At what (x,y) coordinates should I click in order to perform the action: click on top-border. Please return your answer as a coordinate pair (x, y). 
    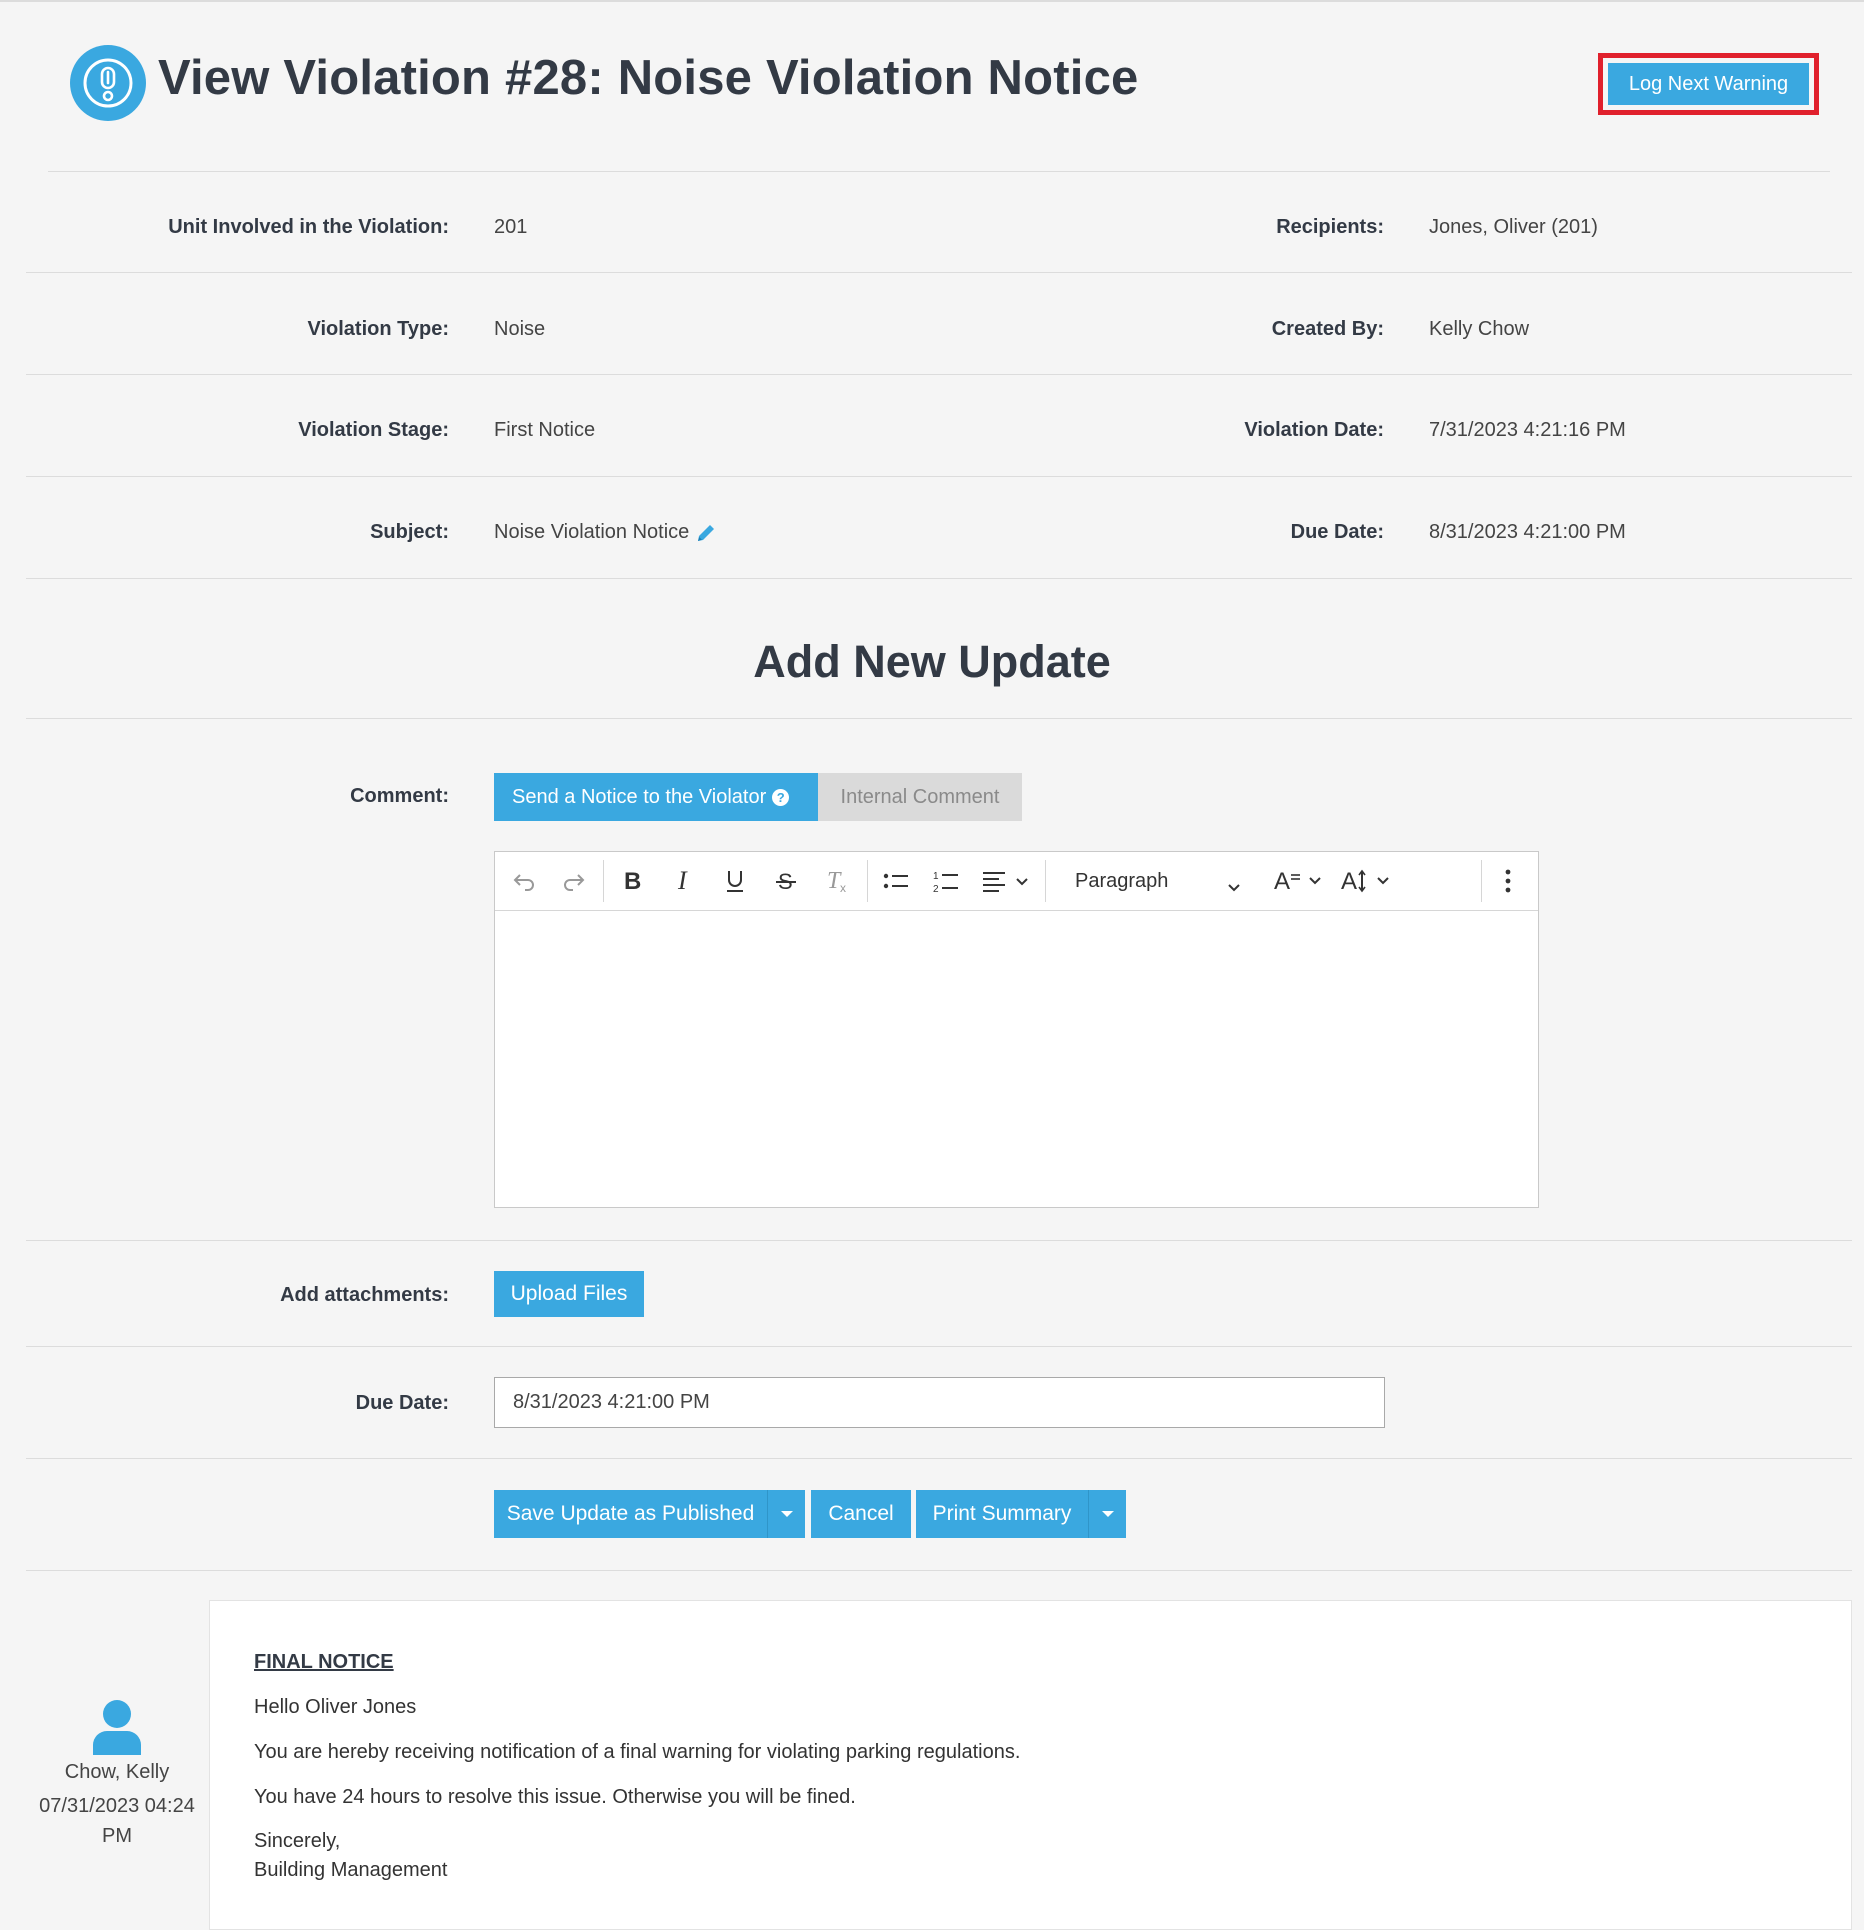
    Looking at the image, I should click on (932, 1).